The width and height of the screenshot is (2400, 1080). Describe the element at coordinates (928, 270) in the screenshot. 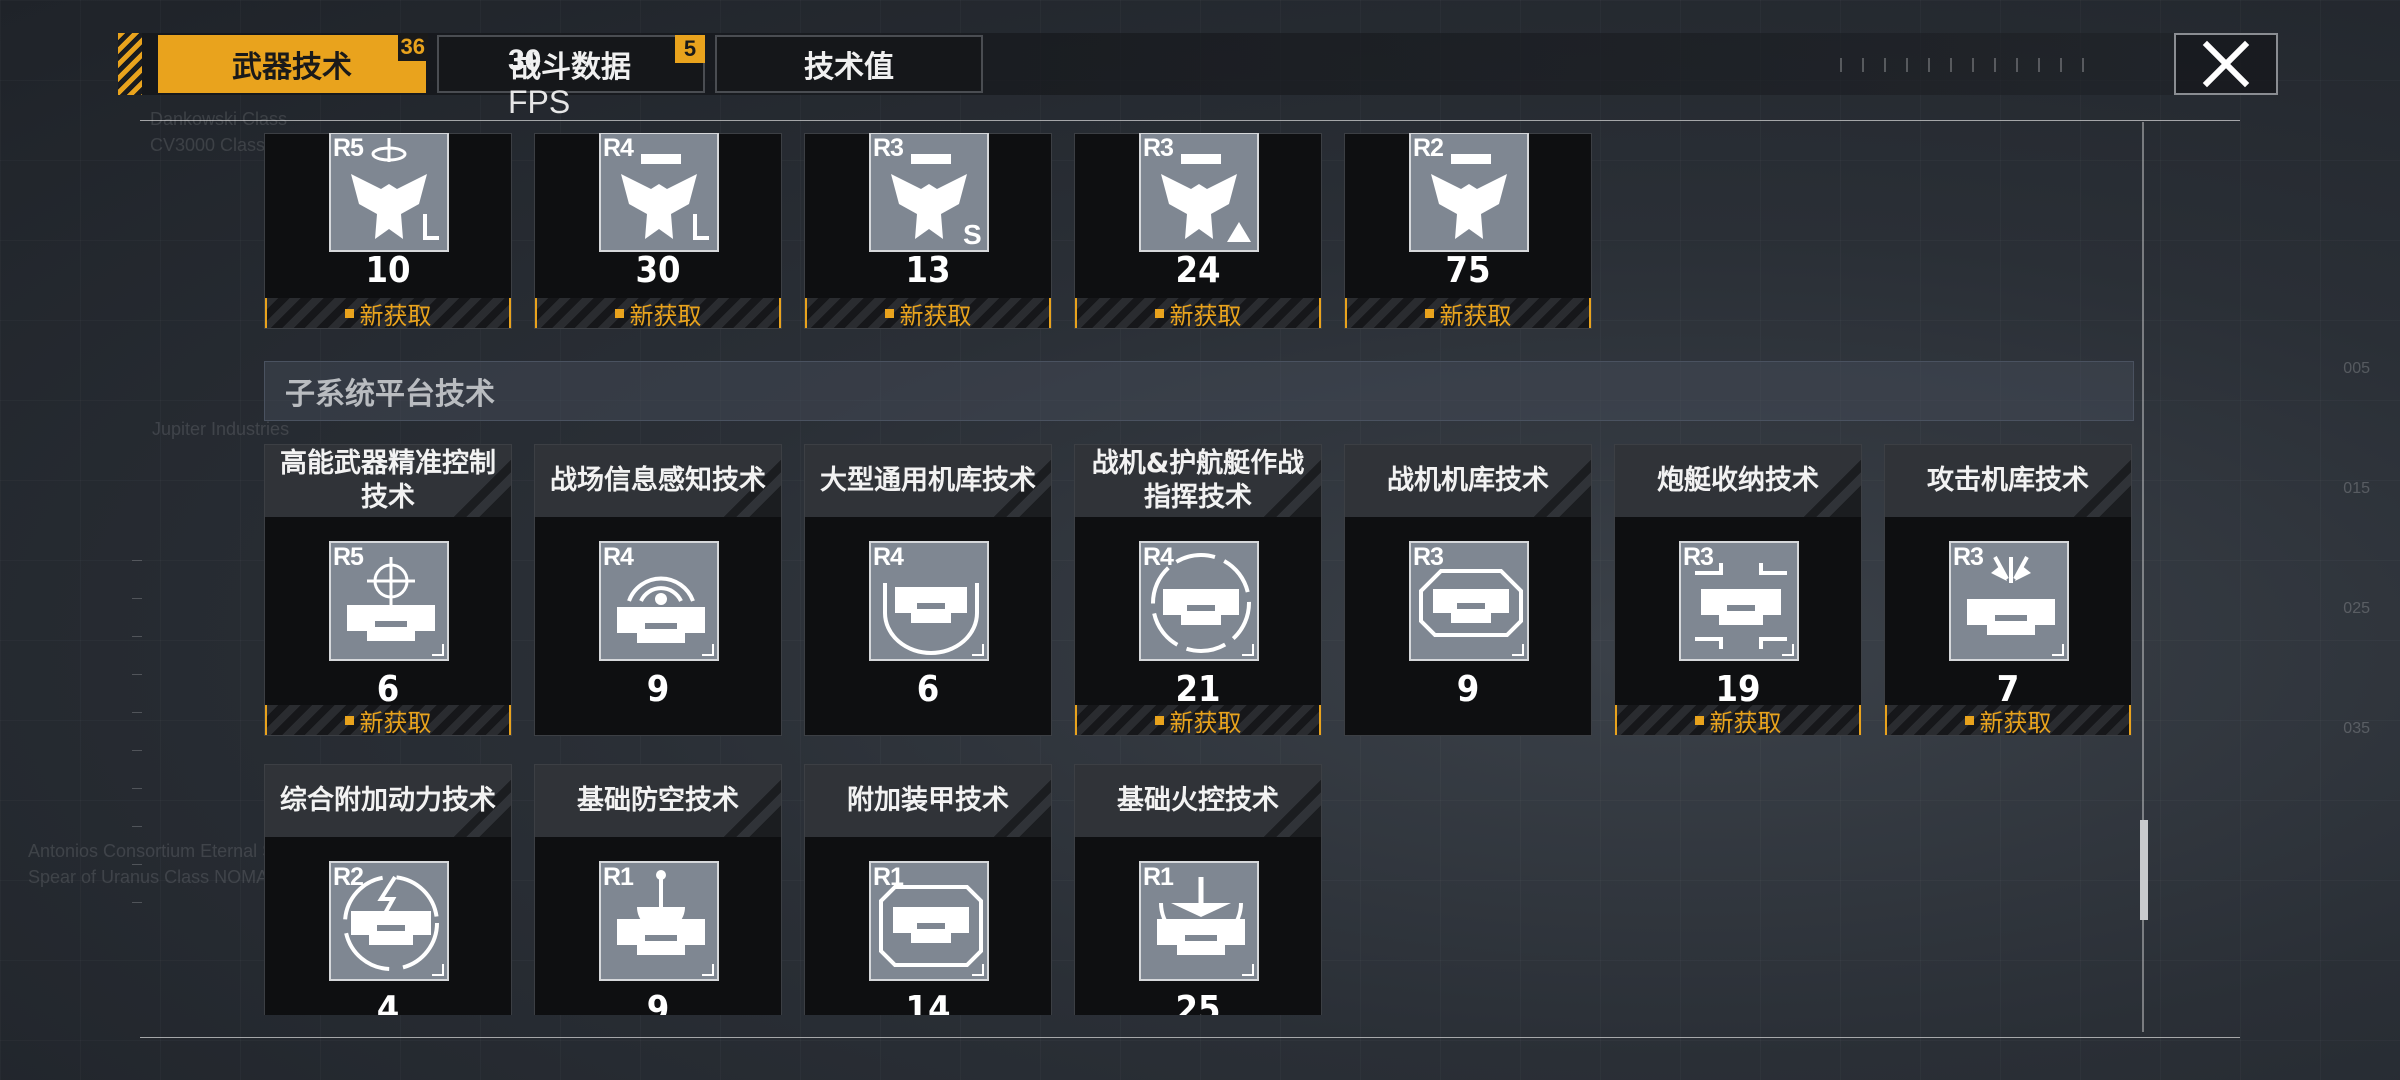

I see `tech-count: 13` at that location.